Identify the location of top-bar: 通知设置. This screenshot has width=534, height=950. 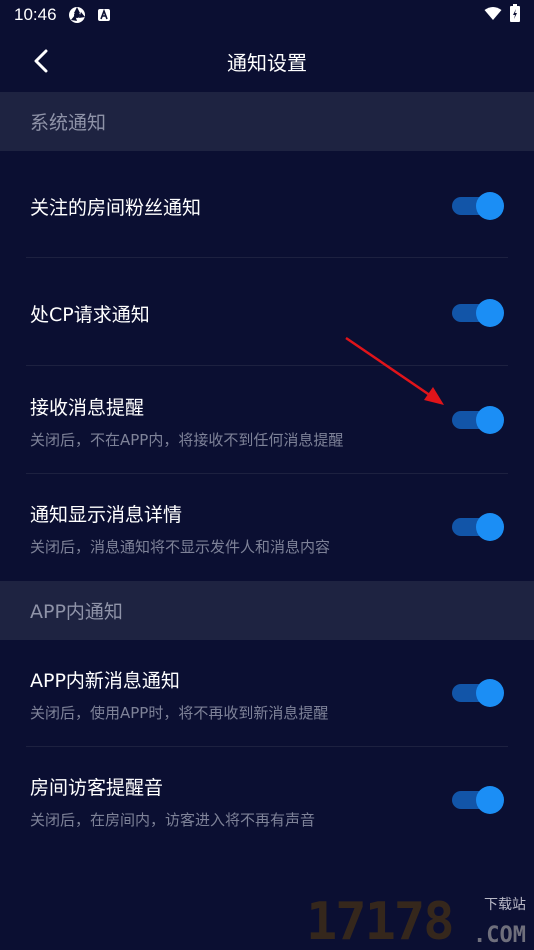
(267, 61).